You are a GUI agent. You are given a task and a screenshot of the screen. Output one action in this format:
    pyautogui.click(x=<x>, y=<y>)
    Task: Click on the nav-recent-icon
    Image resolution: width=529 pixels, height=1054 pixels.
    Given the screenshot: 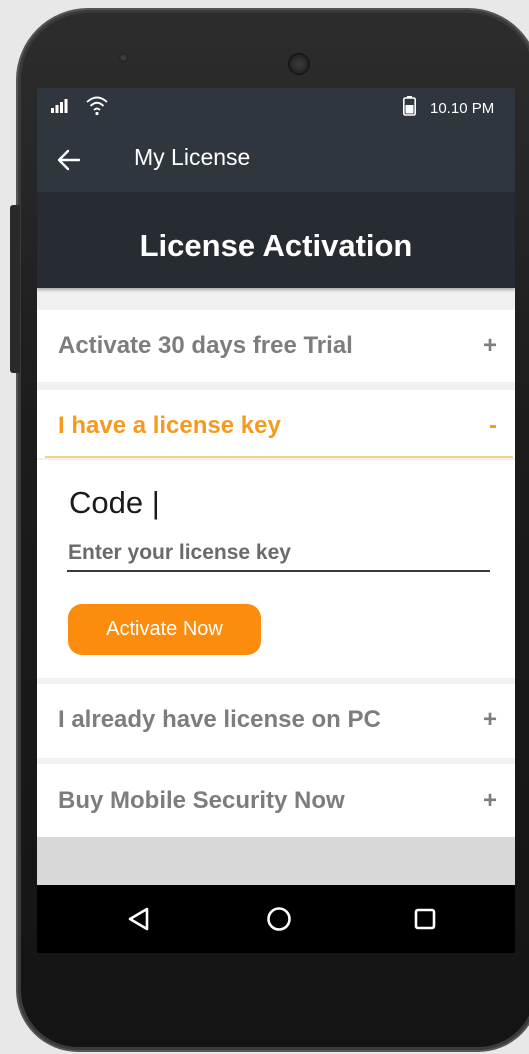 What is the action you would take?
    pyautogui.click(x=425, y=919)
    